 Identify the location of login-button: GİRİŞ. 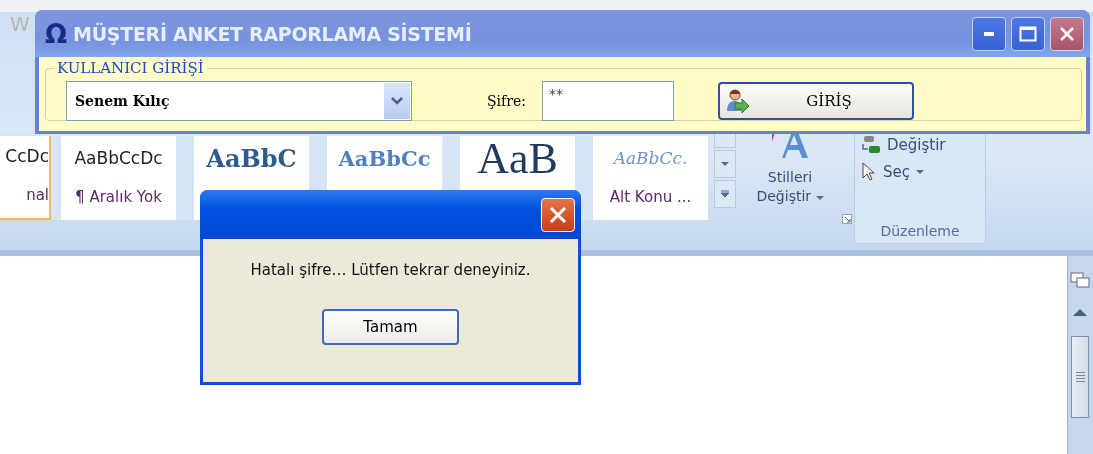
(815, 101).